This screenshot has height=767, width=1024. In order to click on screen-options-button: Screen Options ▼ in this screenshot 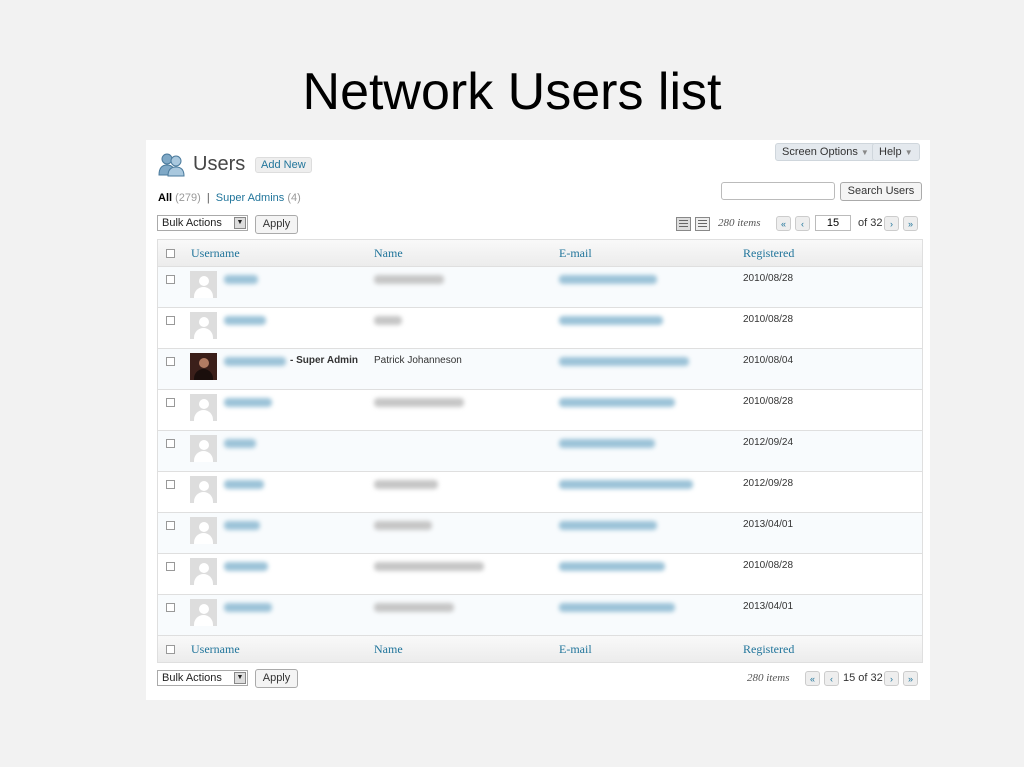, I will do `click(825, 152)`.